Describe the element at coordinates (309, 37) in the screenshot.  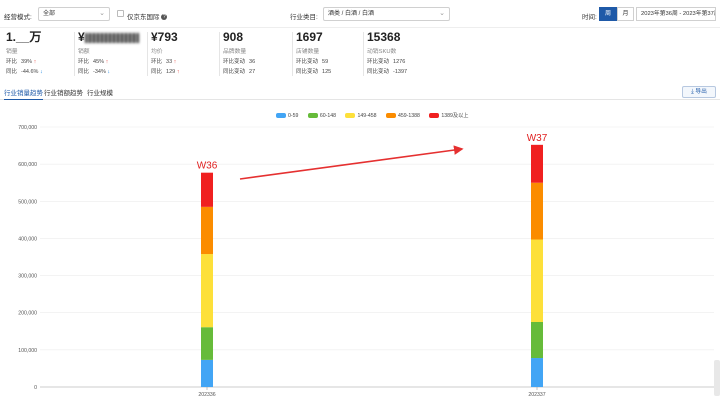
I see `metric-value: 1697` at that location.